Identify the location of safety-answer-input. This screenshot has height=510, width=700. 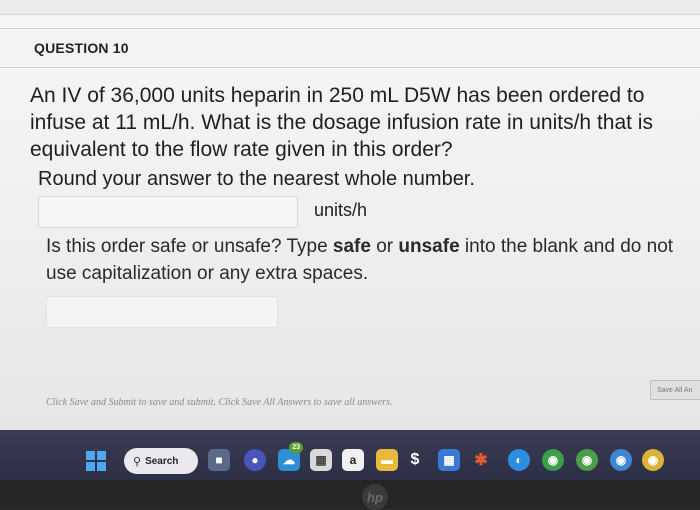
(162, 312).